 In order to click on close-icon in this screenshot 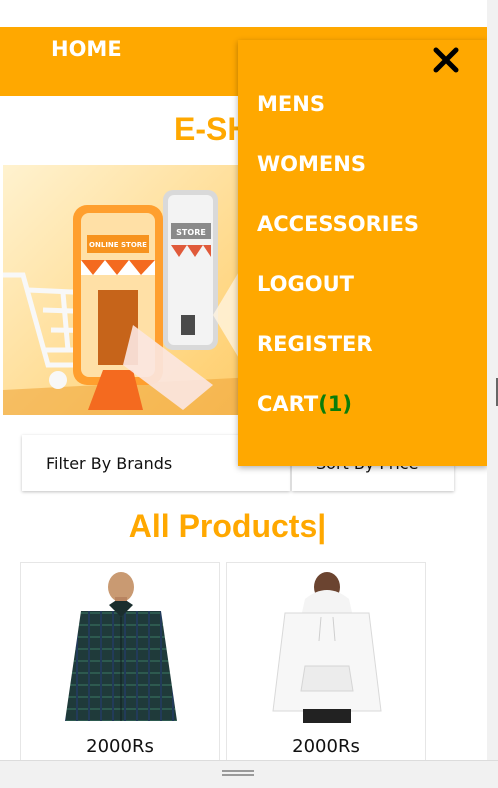, I will do `click(446, 60)`.